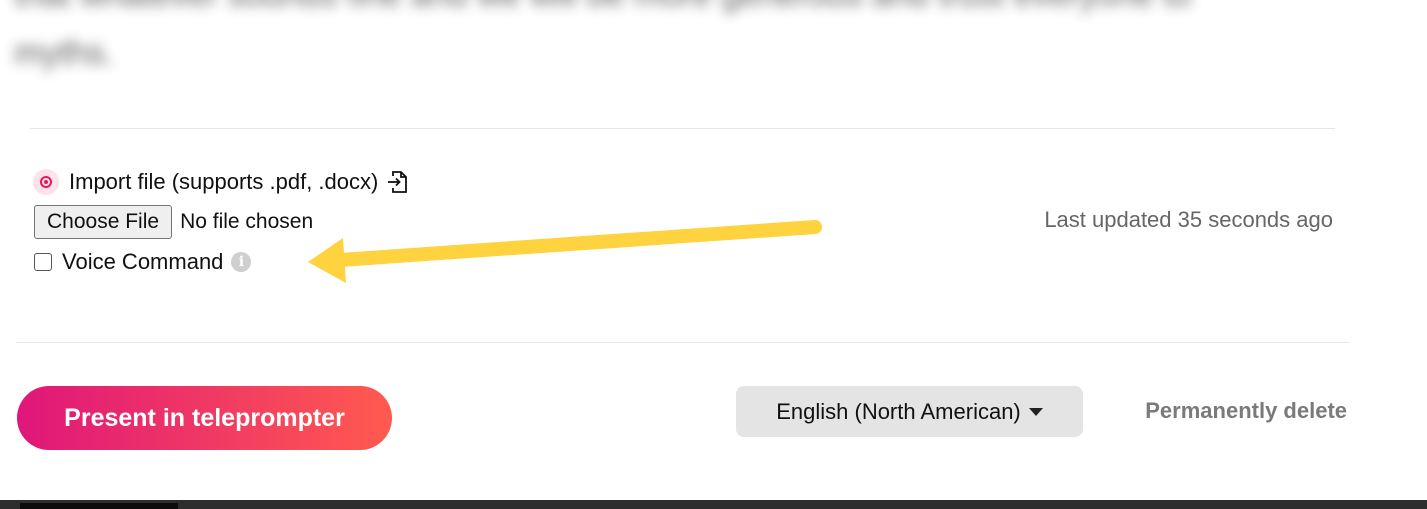 This screenshot has height=509, width=1427. What do you see at coordinates (204, 418) in the screenshot?
I see `present-in-teleprompter-button: Present in teleprompter` at bounding box center [204, 418].